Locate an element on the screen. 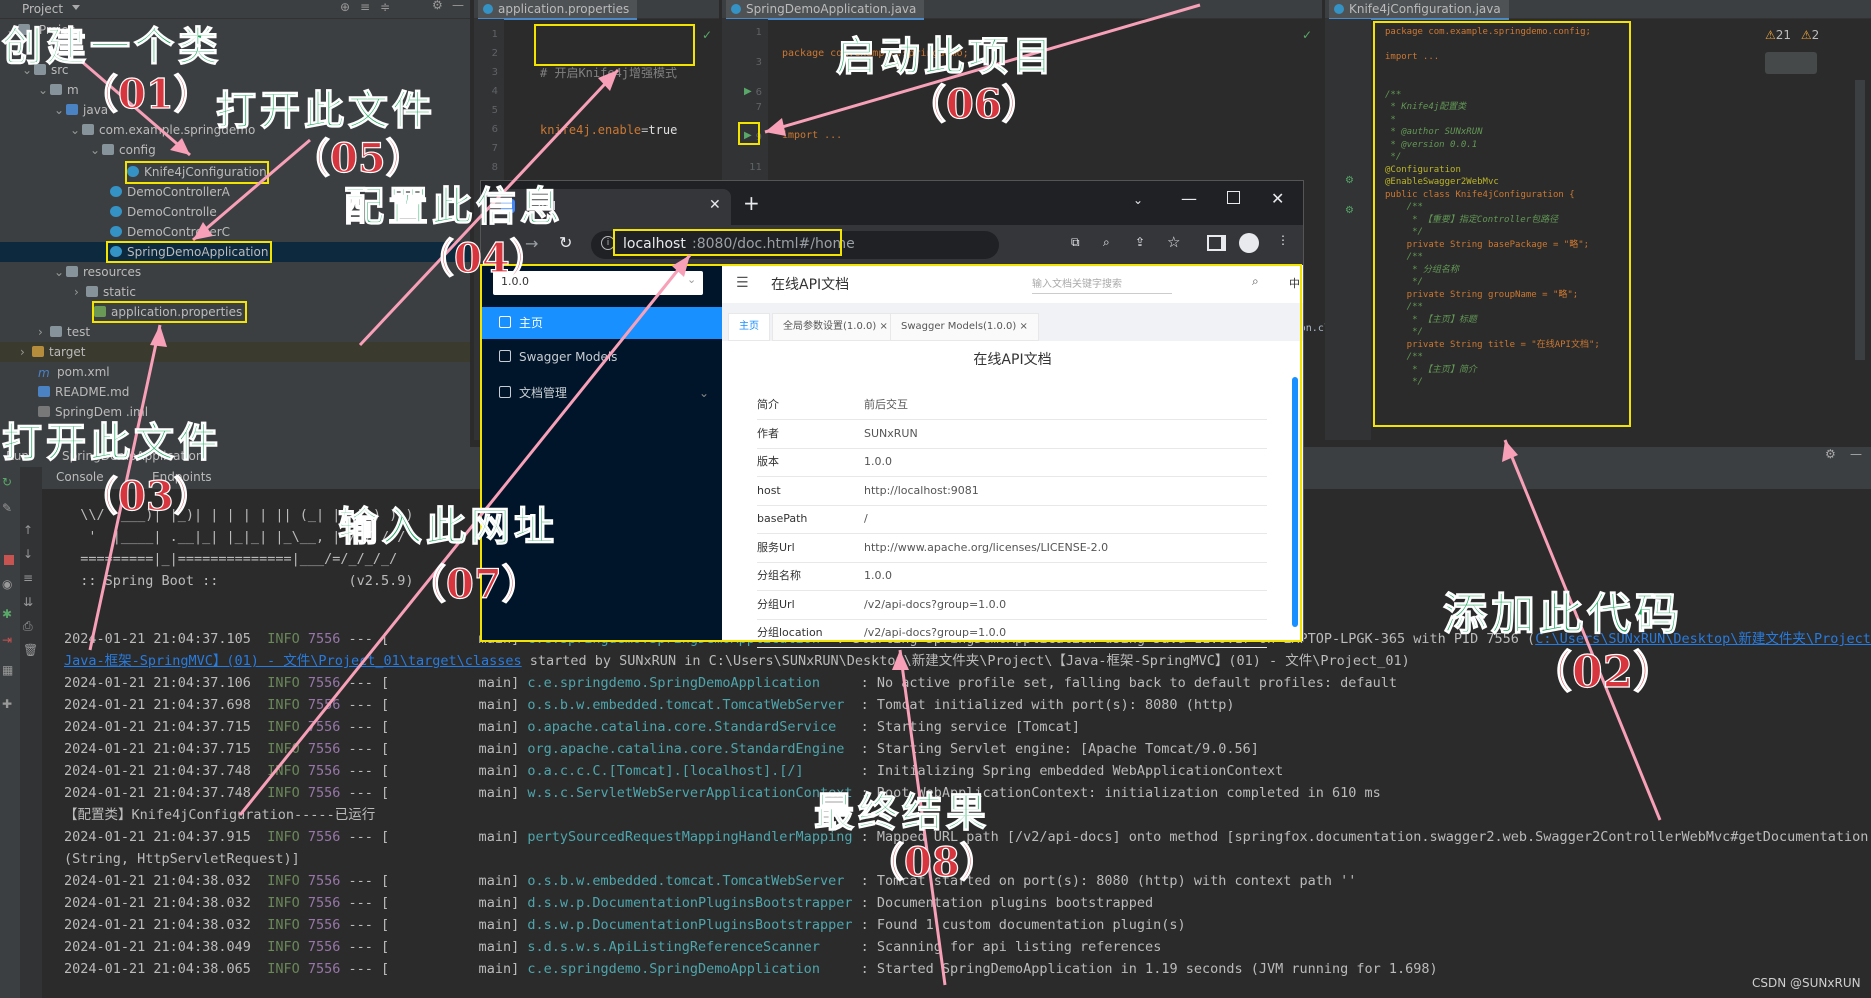 The width and height of the screenshot is (1871, 998). annotation-07-label: 输入此网址 is located at coordinates (447, 526).